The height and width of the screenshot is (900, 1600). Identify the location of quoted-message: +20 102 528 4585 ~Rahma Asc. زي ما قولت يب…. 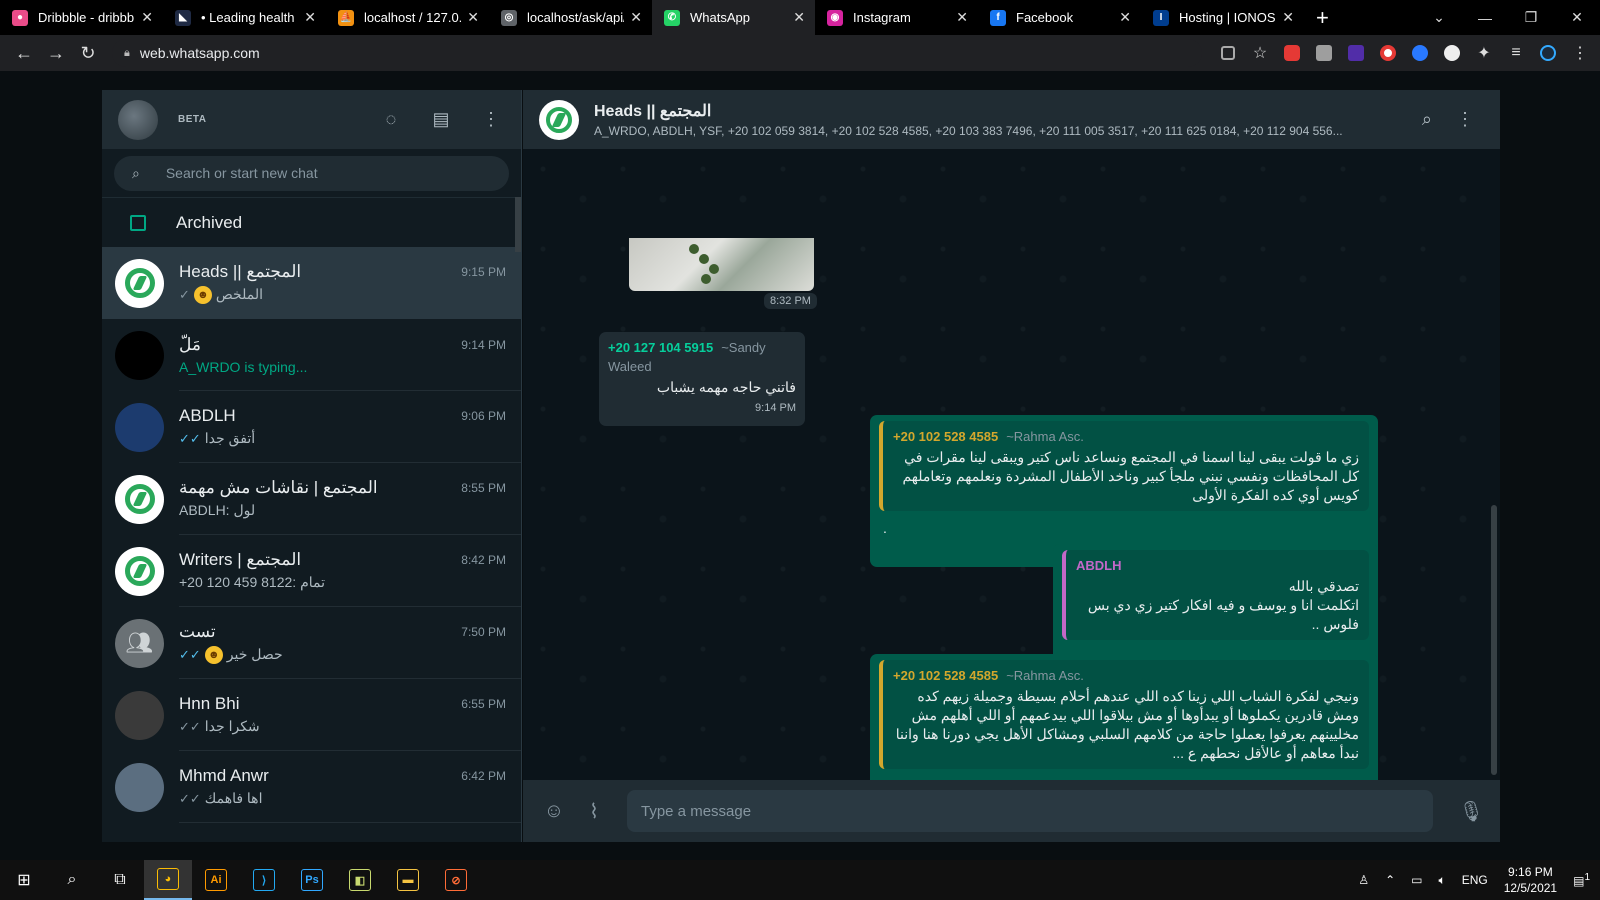
(1124, 466).